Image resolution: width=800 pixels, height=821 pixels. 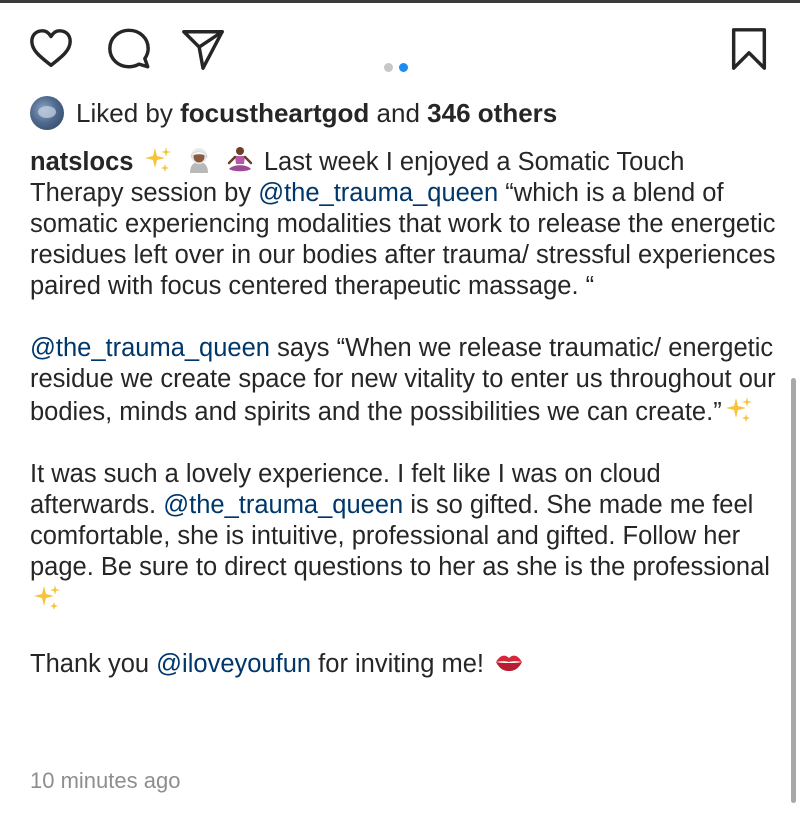 What do you see at coordinates (199, 160) in the screenshot?
I see `white-haired-person-emoji` at bounding box center [199, 160].